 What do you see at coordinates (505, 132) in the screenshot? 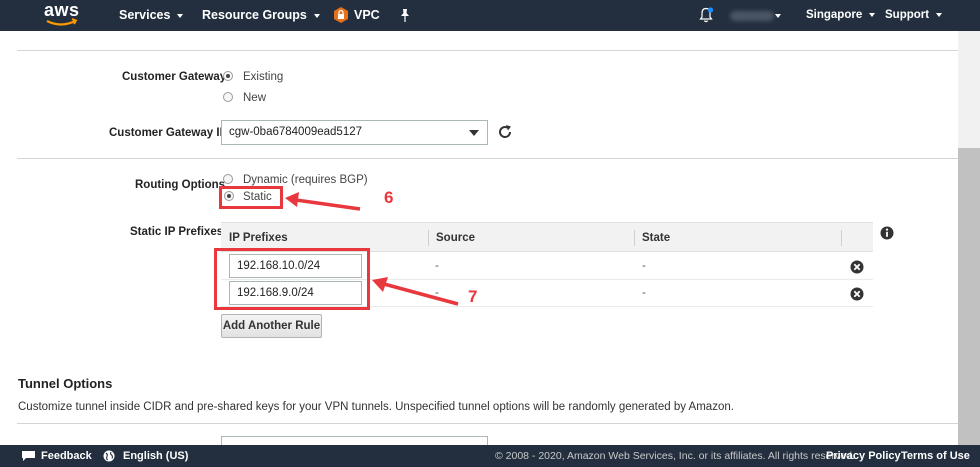
I see `refresh-icon` at bounding box center [505, 132].